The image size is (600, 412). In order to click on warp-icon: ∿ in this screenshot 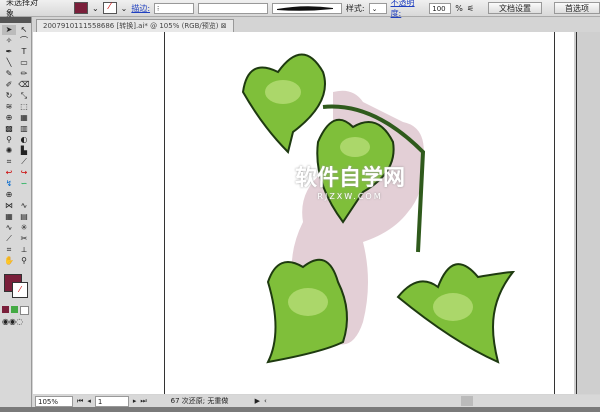, I will do `click(24, 206)`.